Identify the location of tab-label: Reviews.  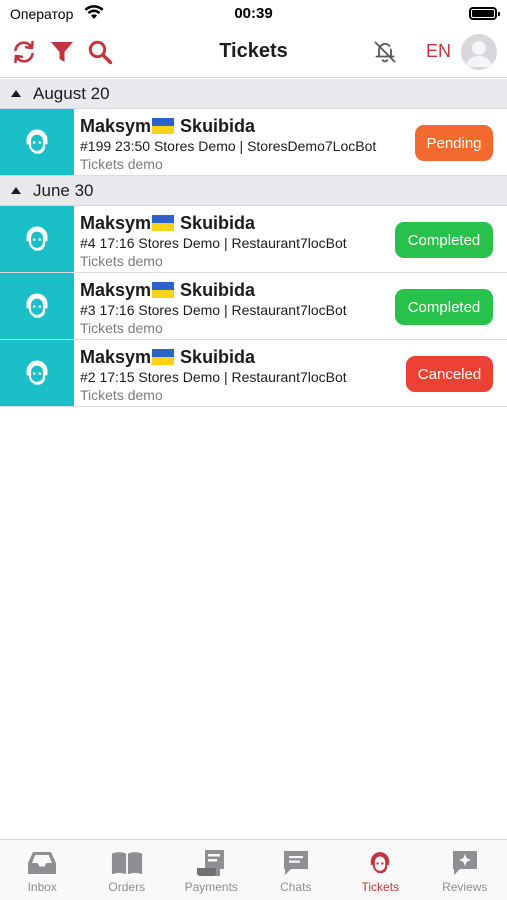
(465, 887).